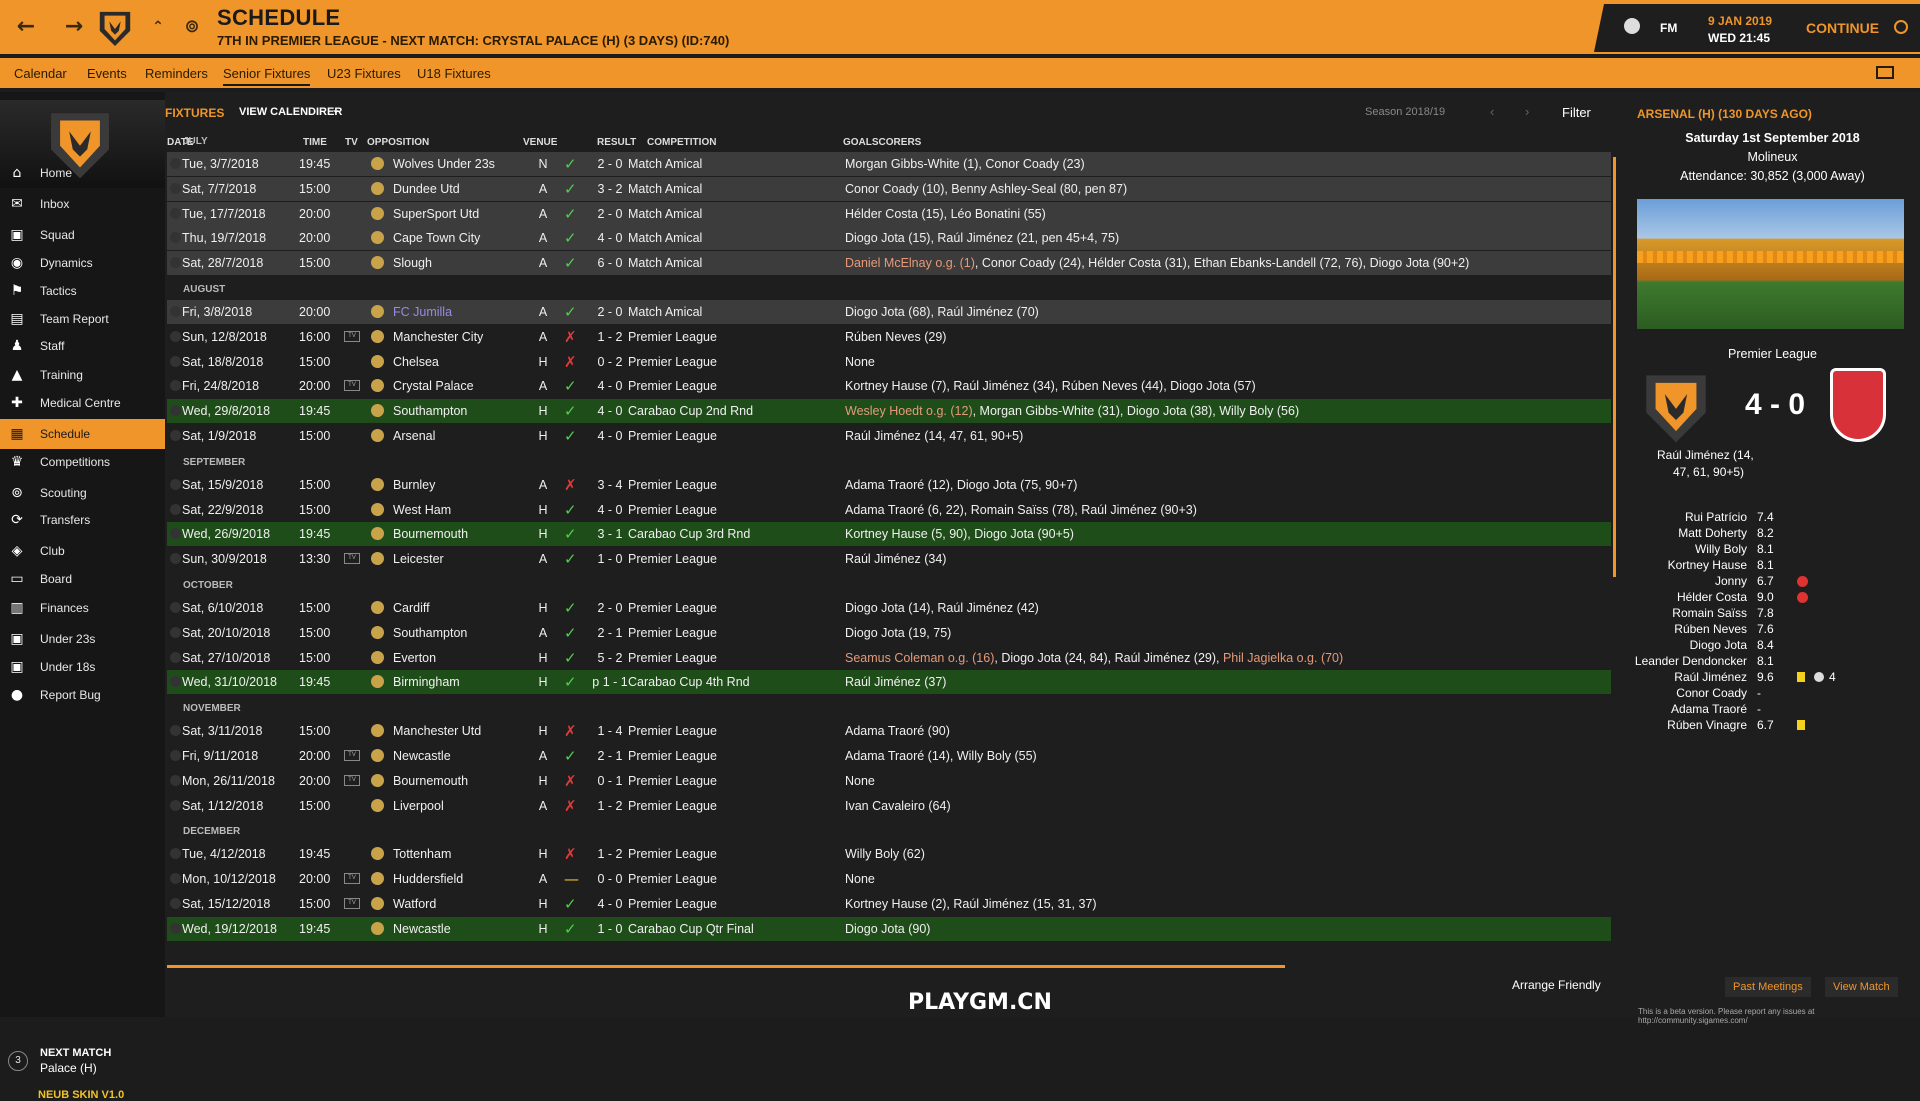  What do you see at coordinates (610, 534) in the screenshot?
I see `score: 3 - 1` at bounding box center [610, 534].